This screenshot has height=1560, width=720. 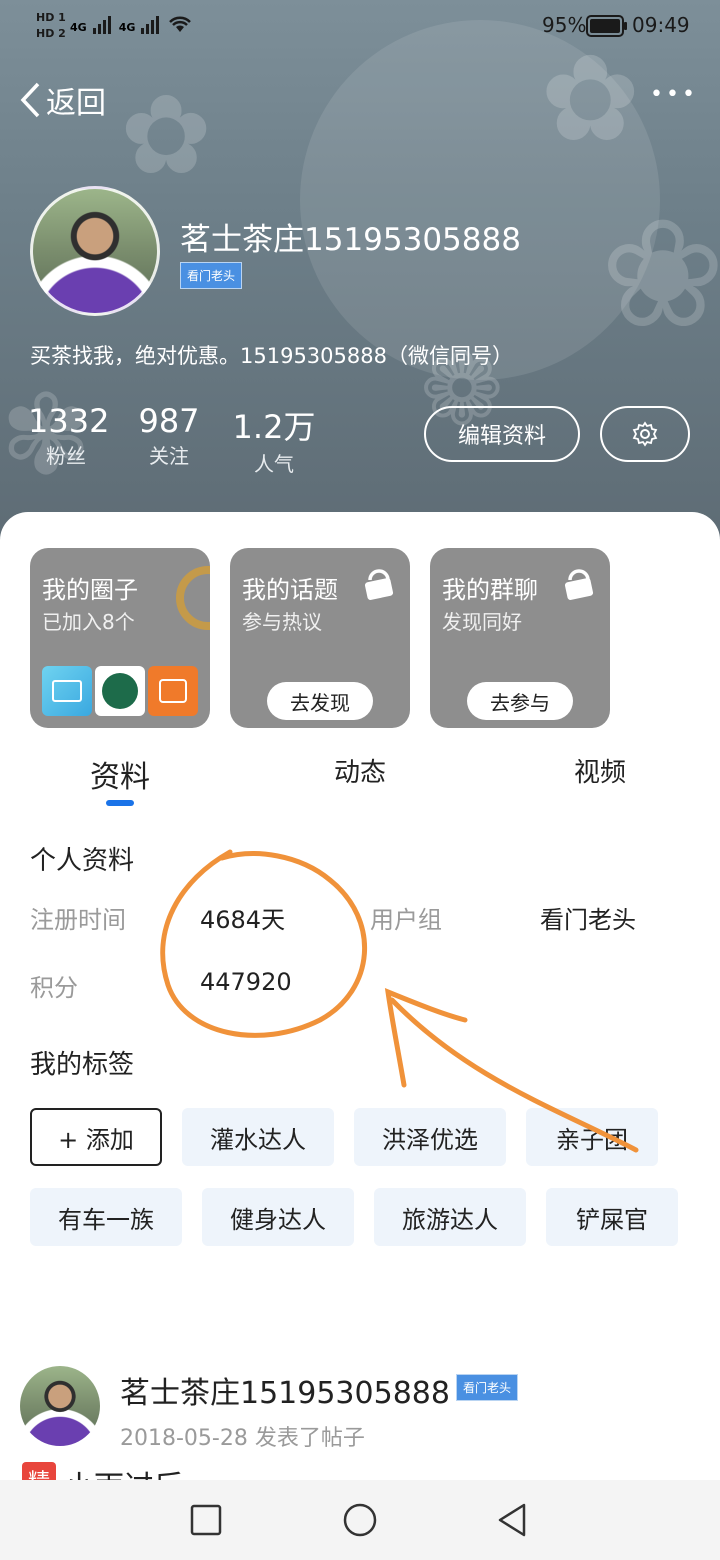 I want to click on profile-bio: 买茶找我，绝对优惠。15195305888（微信同号）, so click(x=271, y=356).